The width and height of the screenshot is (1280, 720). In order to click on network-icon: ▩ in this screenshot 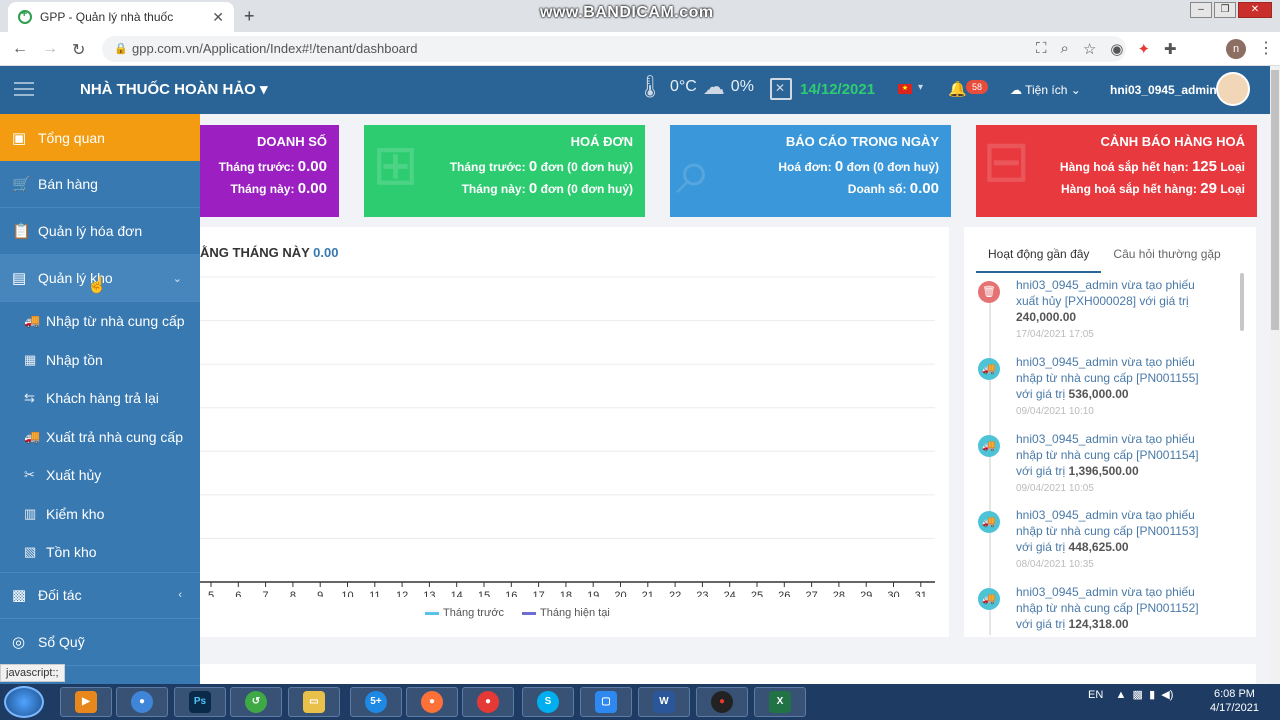, I will do `click(1138, 695)`.